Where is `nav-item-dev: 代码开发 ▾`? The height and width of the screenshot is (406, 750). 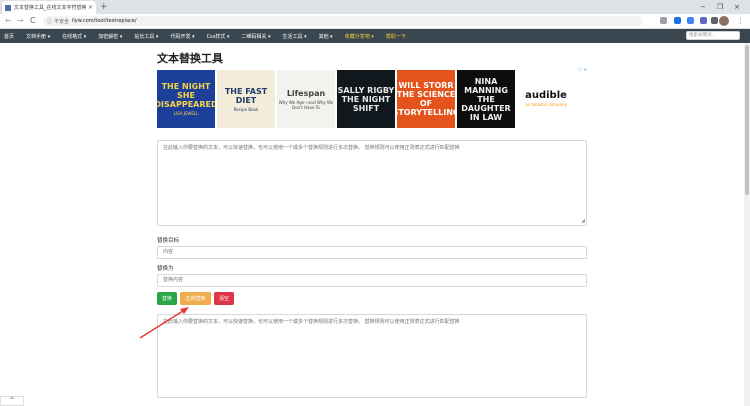 nav-item-dev: 代码开发 ▾ is located at coordinates (182, 36).